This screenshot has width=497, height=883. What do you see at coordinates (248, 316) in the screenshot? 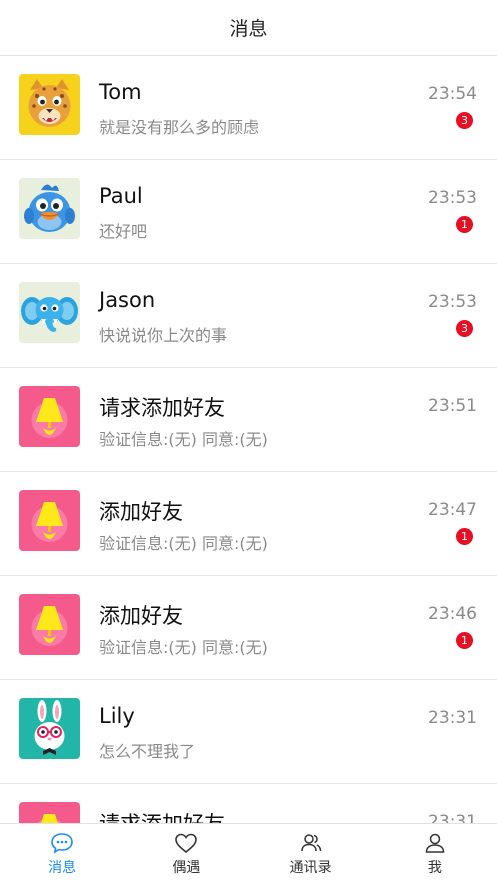
I see `conversation-row-jason: Jason 快说说你上次的事 23:53 3` at bounding box center [248, 316].